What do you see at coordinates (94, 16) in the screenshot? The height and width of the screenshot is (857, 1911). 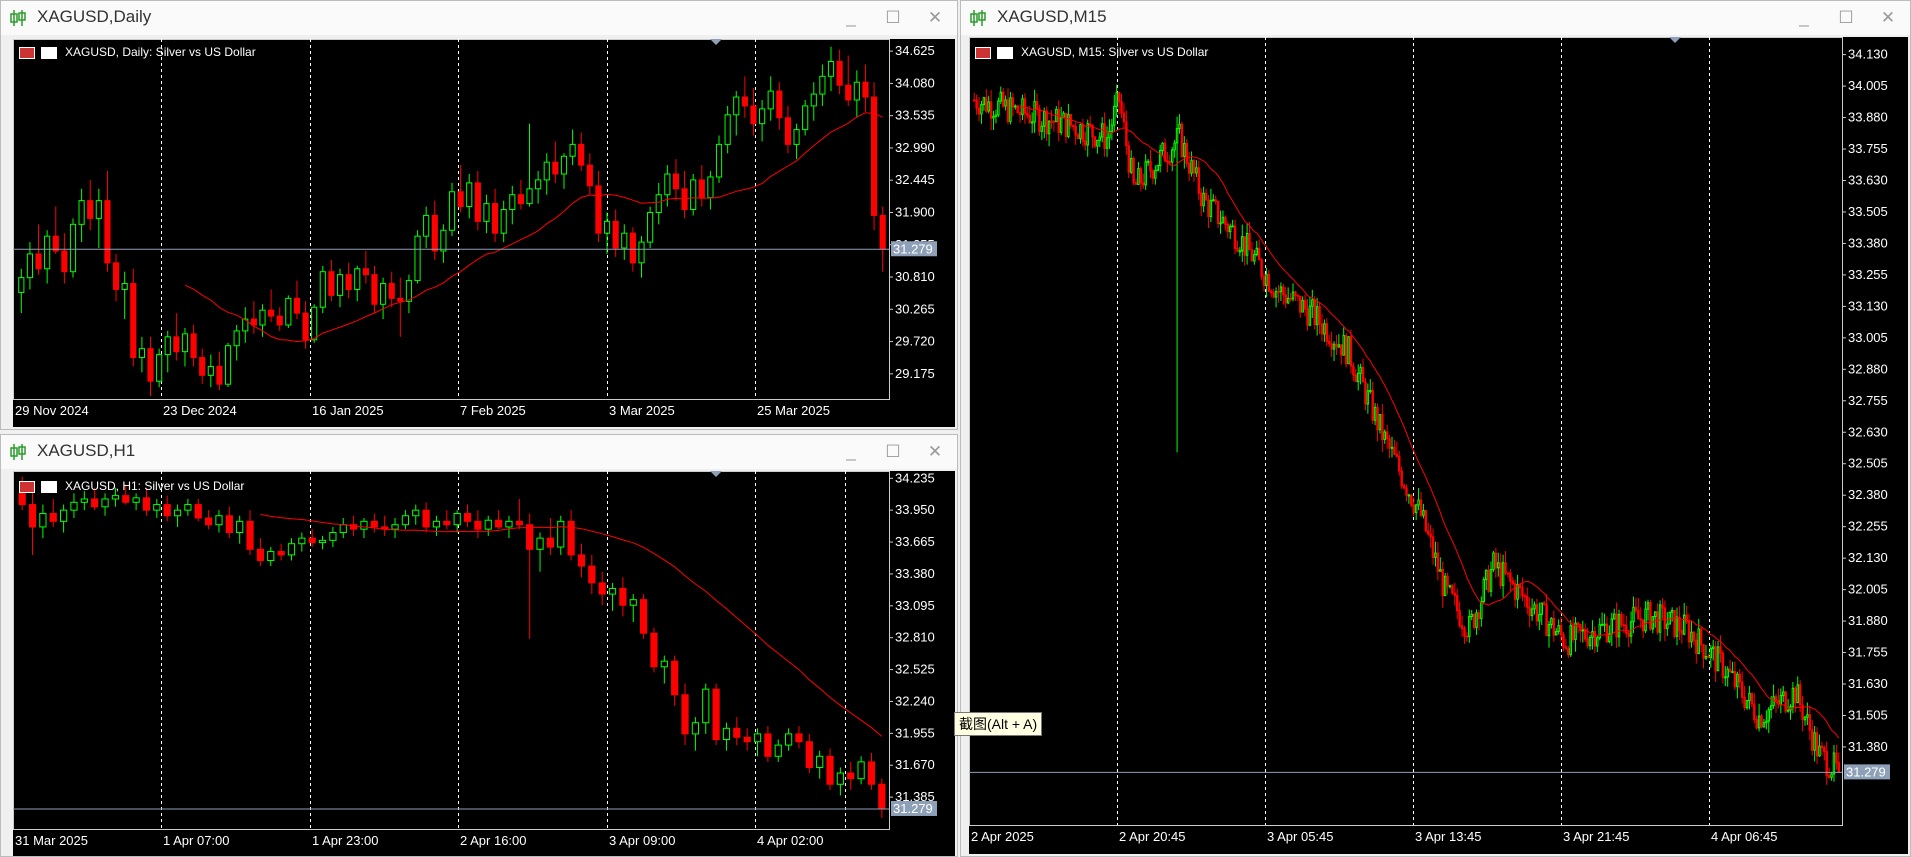 I see `window-title: XAGUSD,Daily` at bounding box center [94, 16].